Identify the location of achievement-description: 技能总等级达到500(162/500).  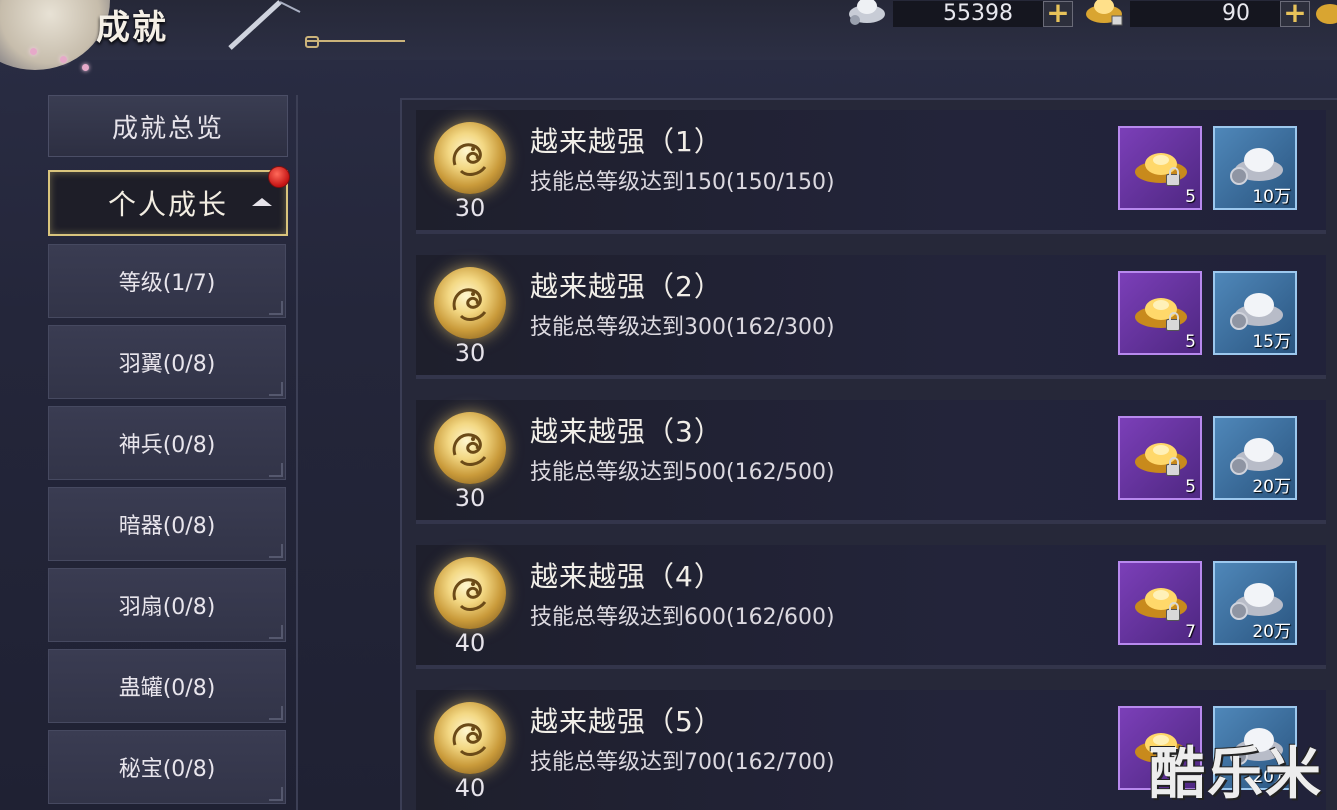
(682, 472).